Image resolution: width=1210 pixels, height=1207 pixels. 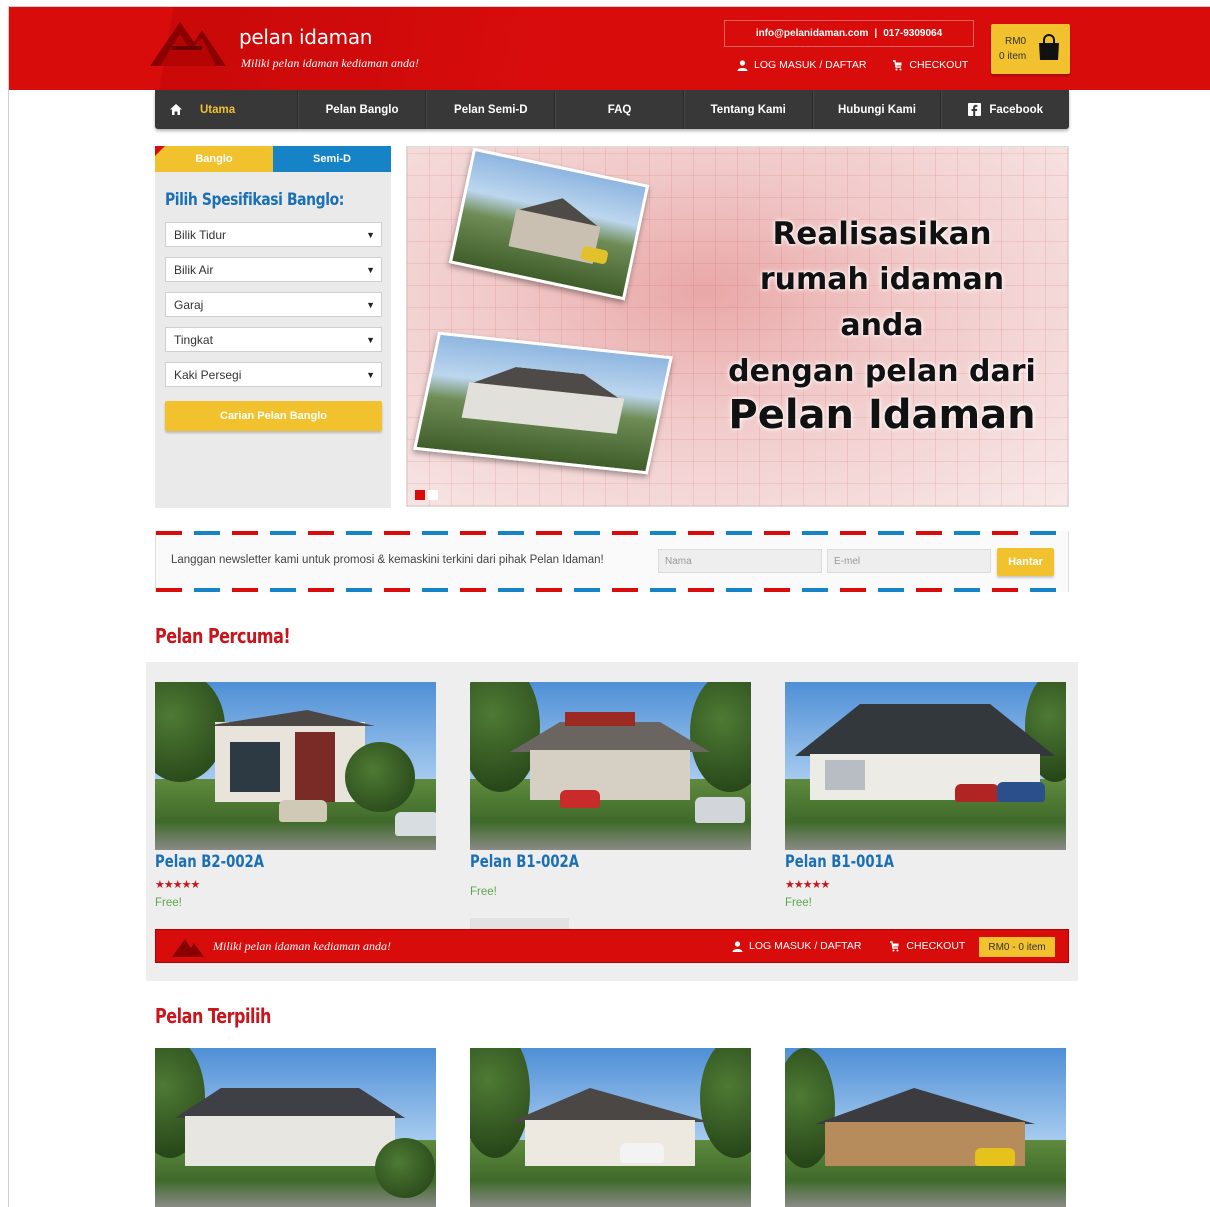 I want to click on select-value: Bilik Air, so click(x=194, y=269).